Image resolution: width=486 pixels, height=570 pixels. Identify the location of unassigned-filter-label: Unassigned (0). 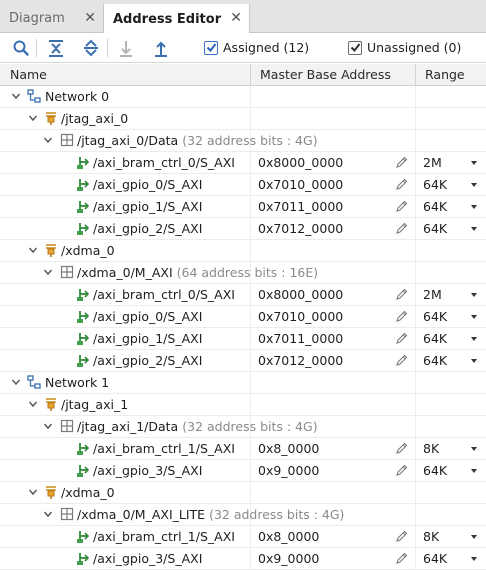
(414, 47).